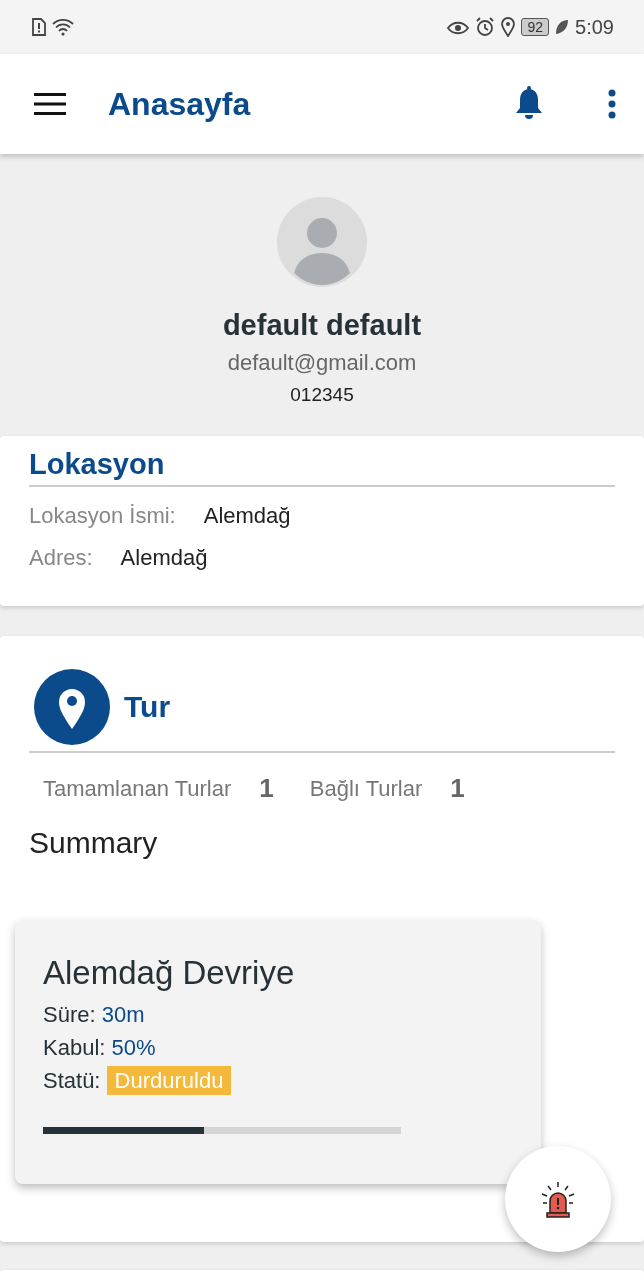 The height and width of the screenshot is (1280, 644). Describe the element at coordinates (50, 104) in the screenshot. I see `menu-icon` at that location.